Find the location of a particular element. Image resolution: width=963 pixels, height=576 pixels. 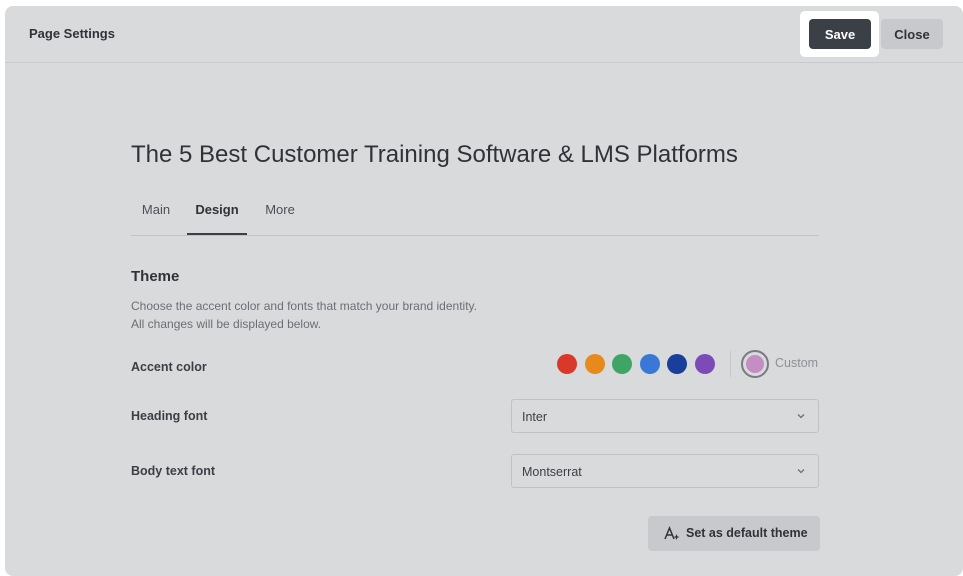

set-default-theme-button: Set as default theme is located at coordinates (734, 533).